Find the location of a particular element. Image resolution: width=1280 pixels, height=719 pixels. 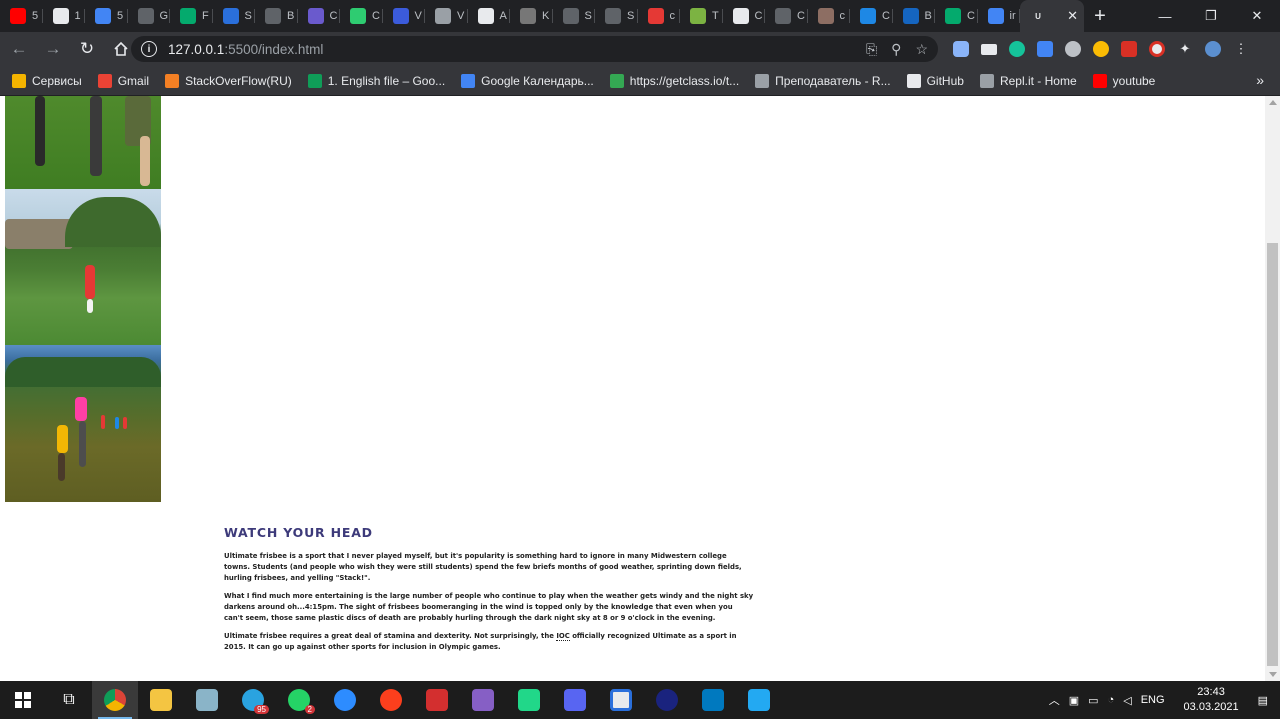

tab-8: C is located at coordinates (361, 16).